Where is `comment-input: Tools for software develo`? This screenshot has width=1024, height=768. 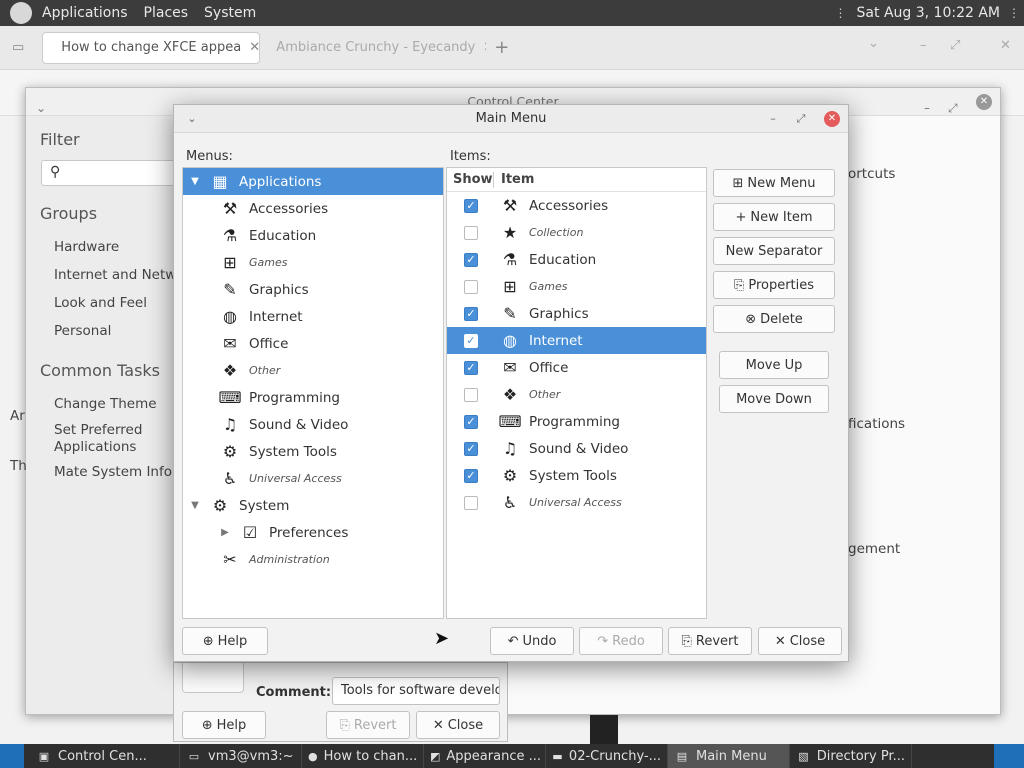 comment-input: Tools for software develo is located at coordinates (416, 691).